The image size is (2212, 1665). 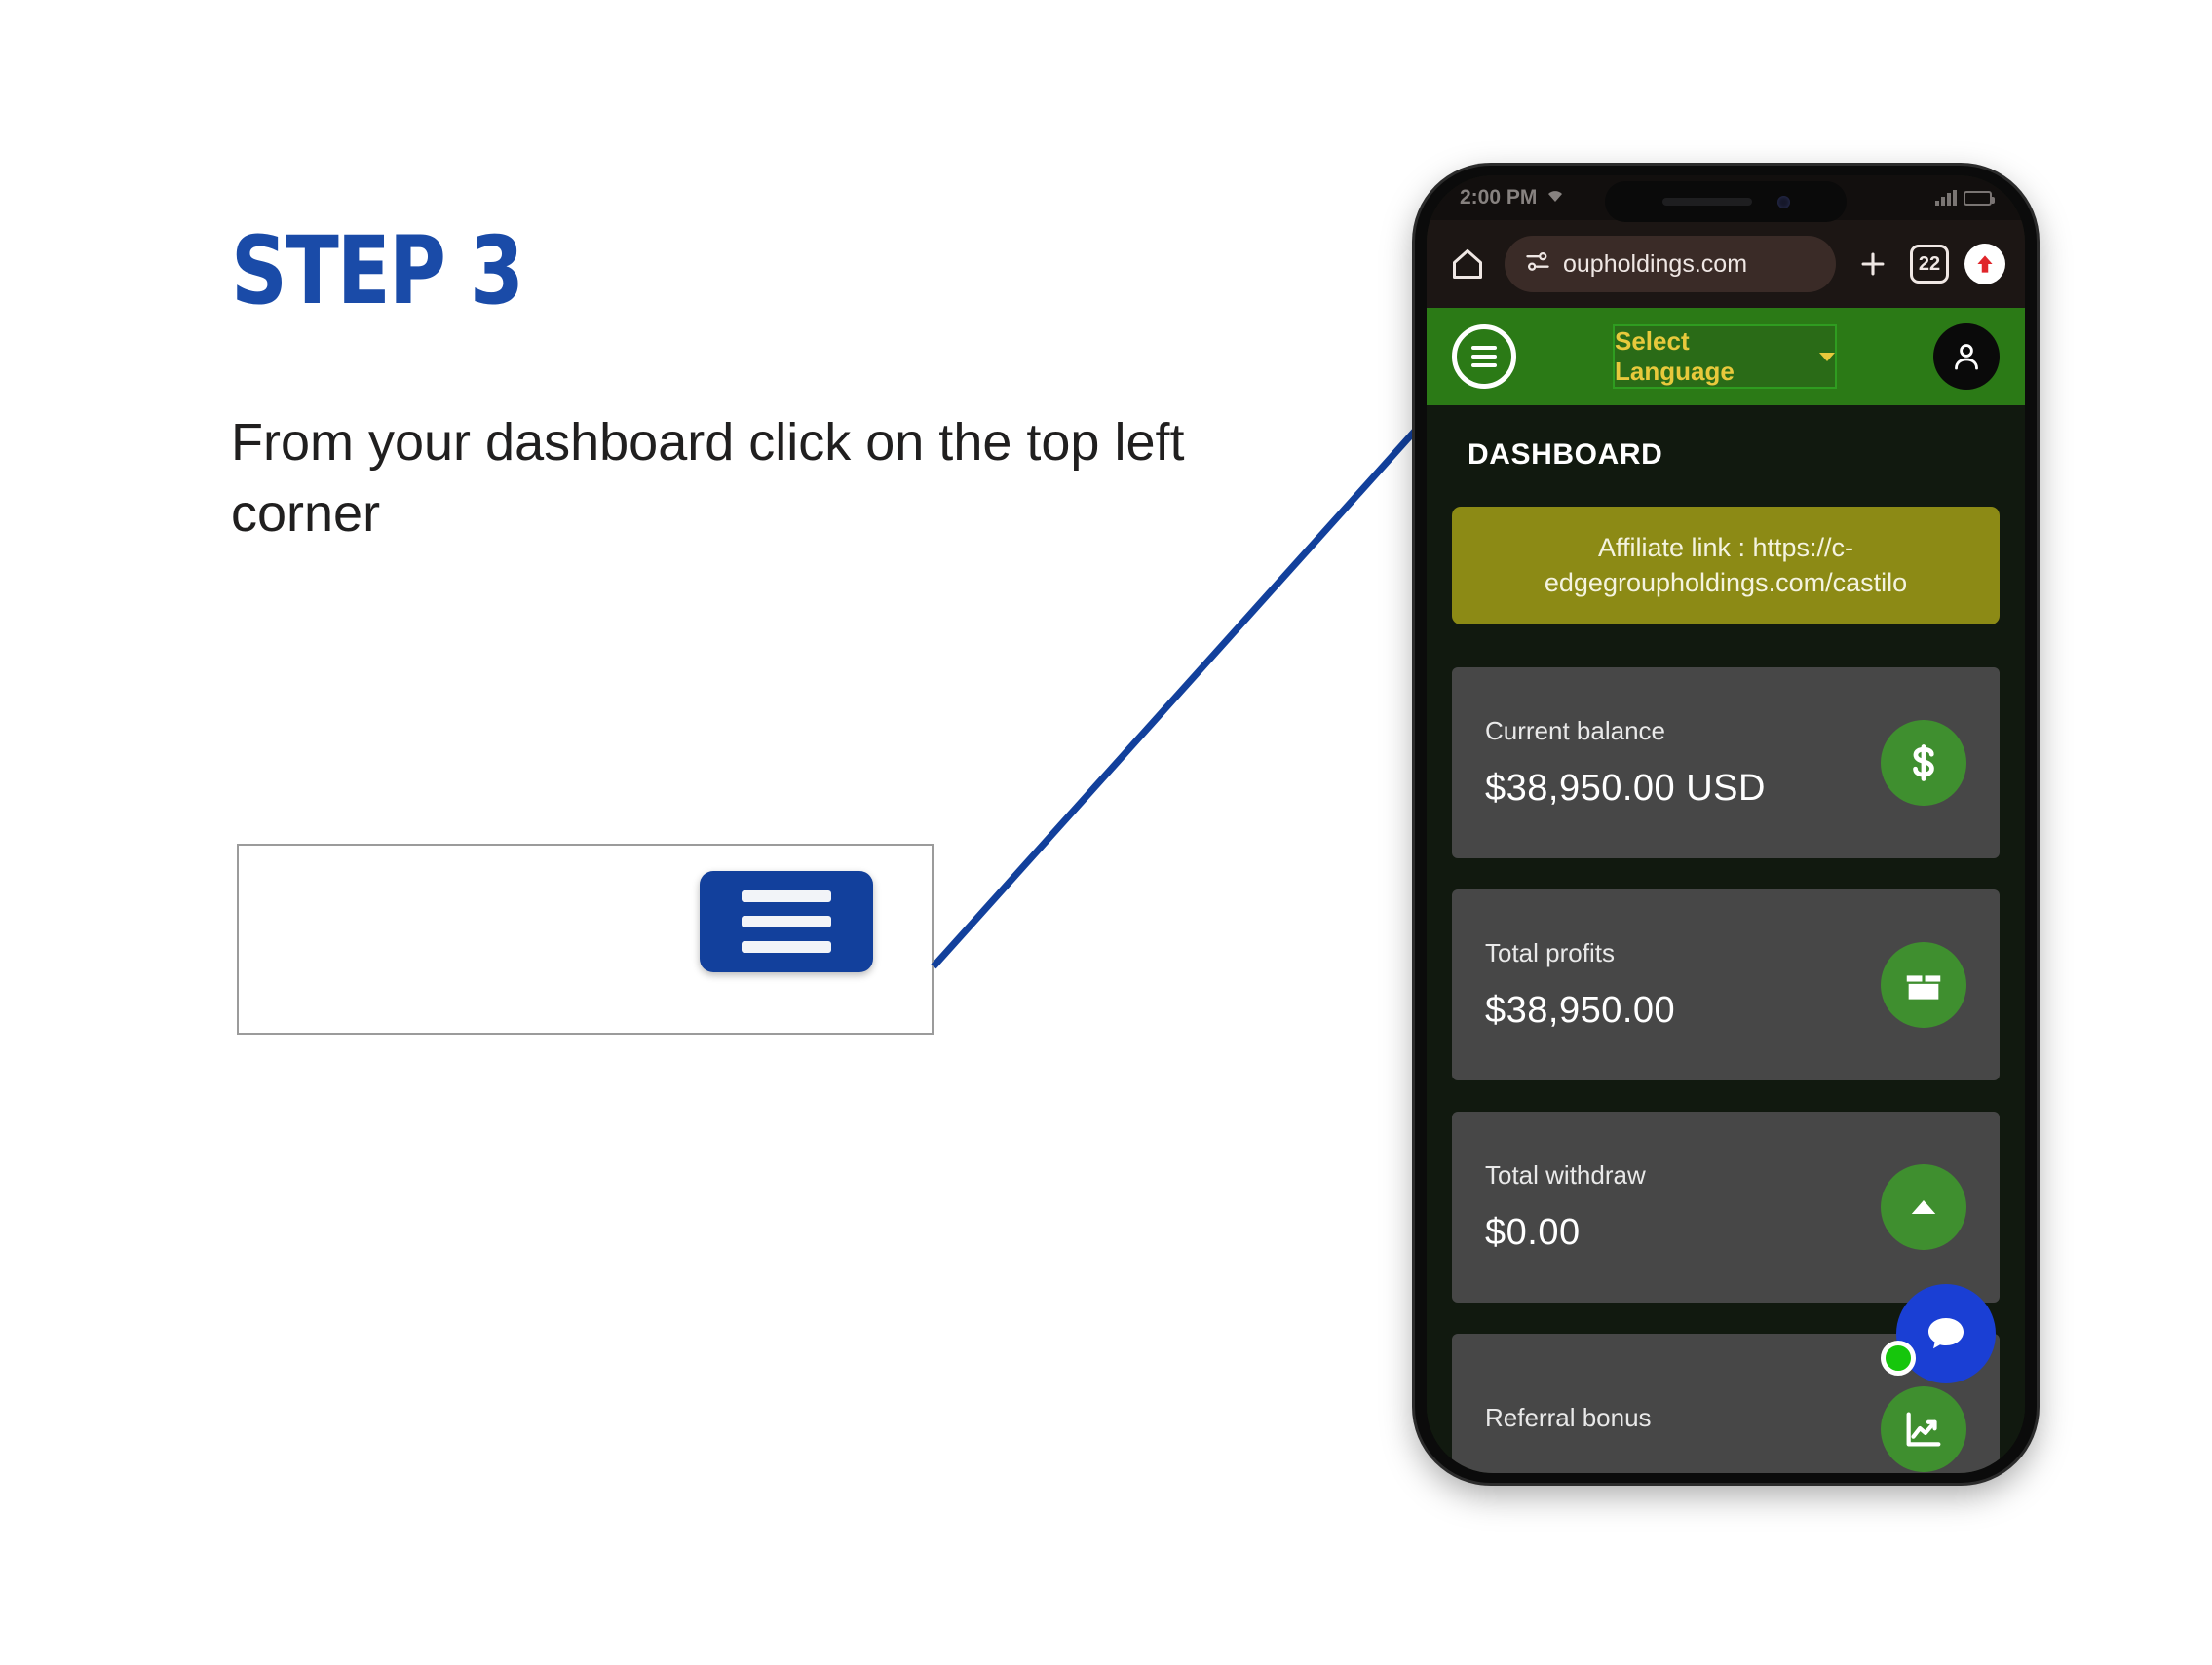 I want to click on stat-card: Current balance $38,950.00 USD, so click(x=1726, y=762).